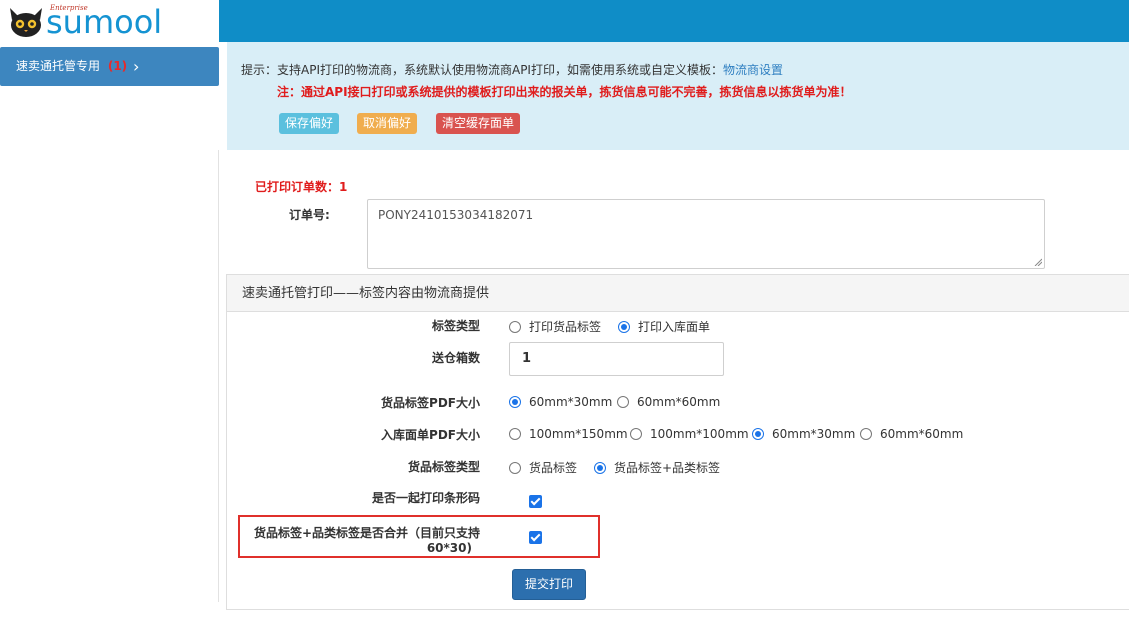 The height and width of the screenshot is (620, 1129). I want to click on order-number-textarea: PONY2410153034182071, so click(706, 234).